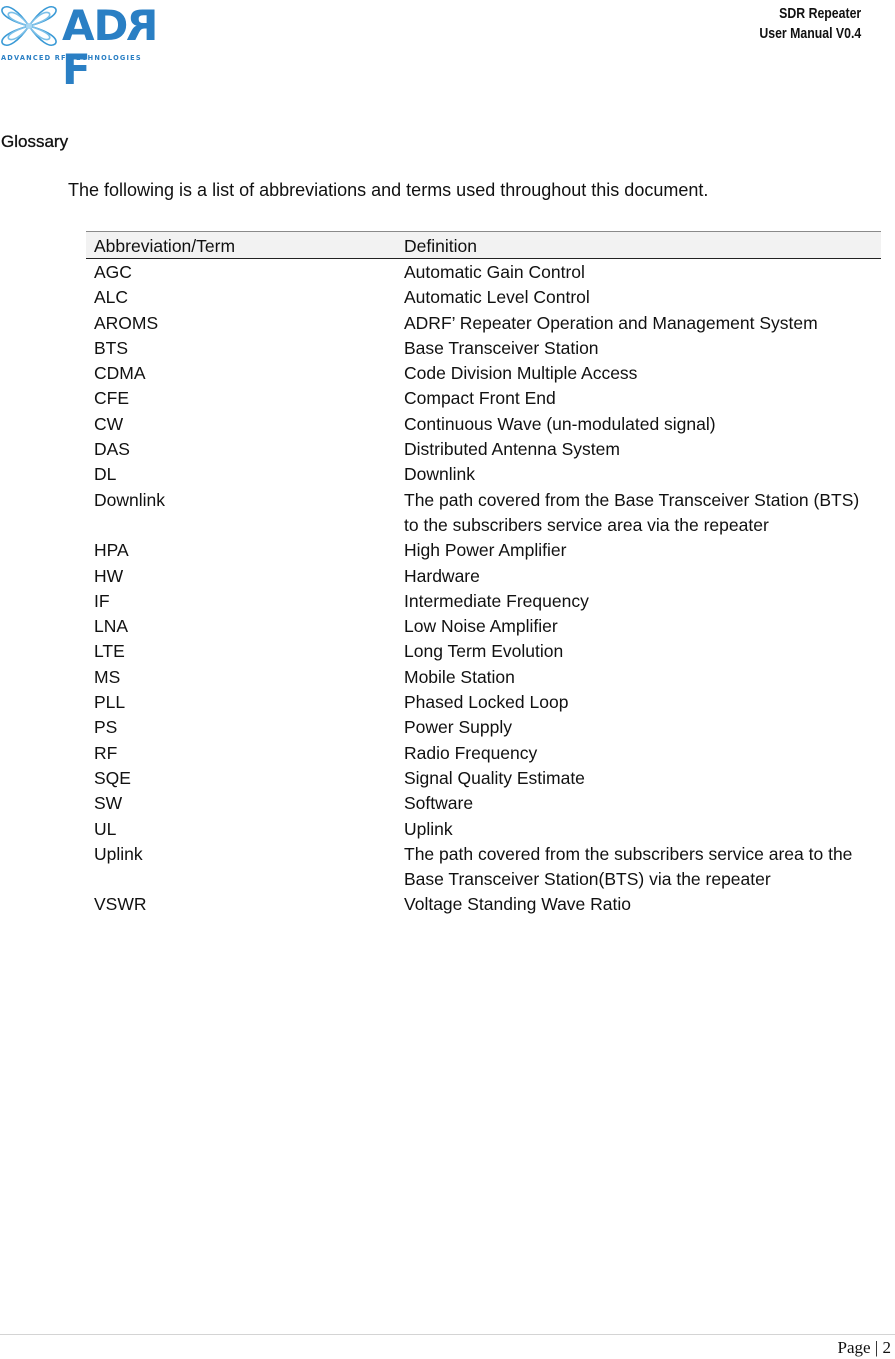 The height and width of the screenshot is (1359, 895). I want to click on term-cell: RF, so click(106, 752).